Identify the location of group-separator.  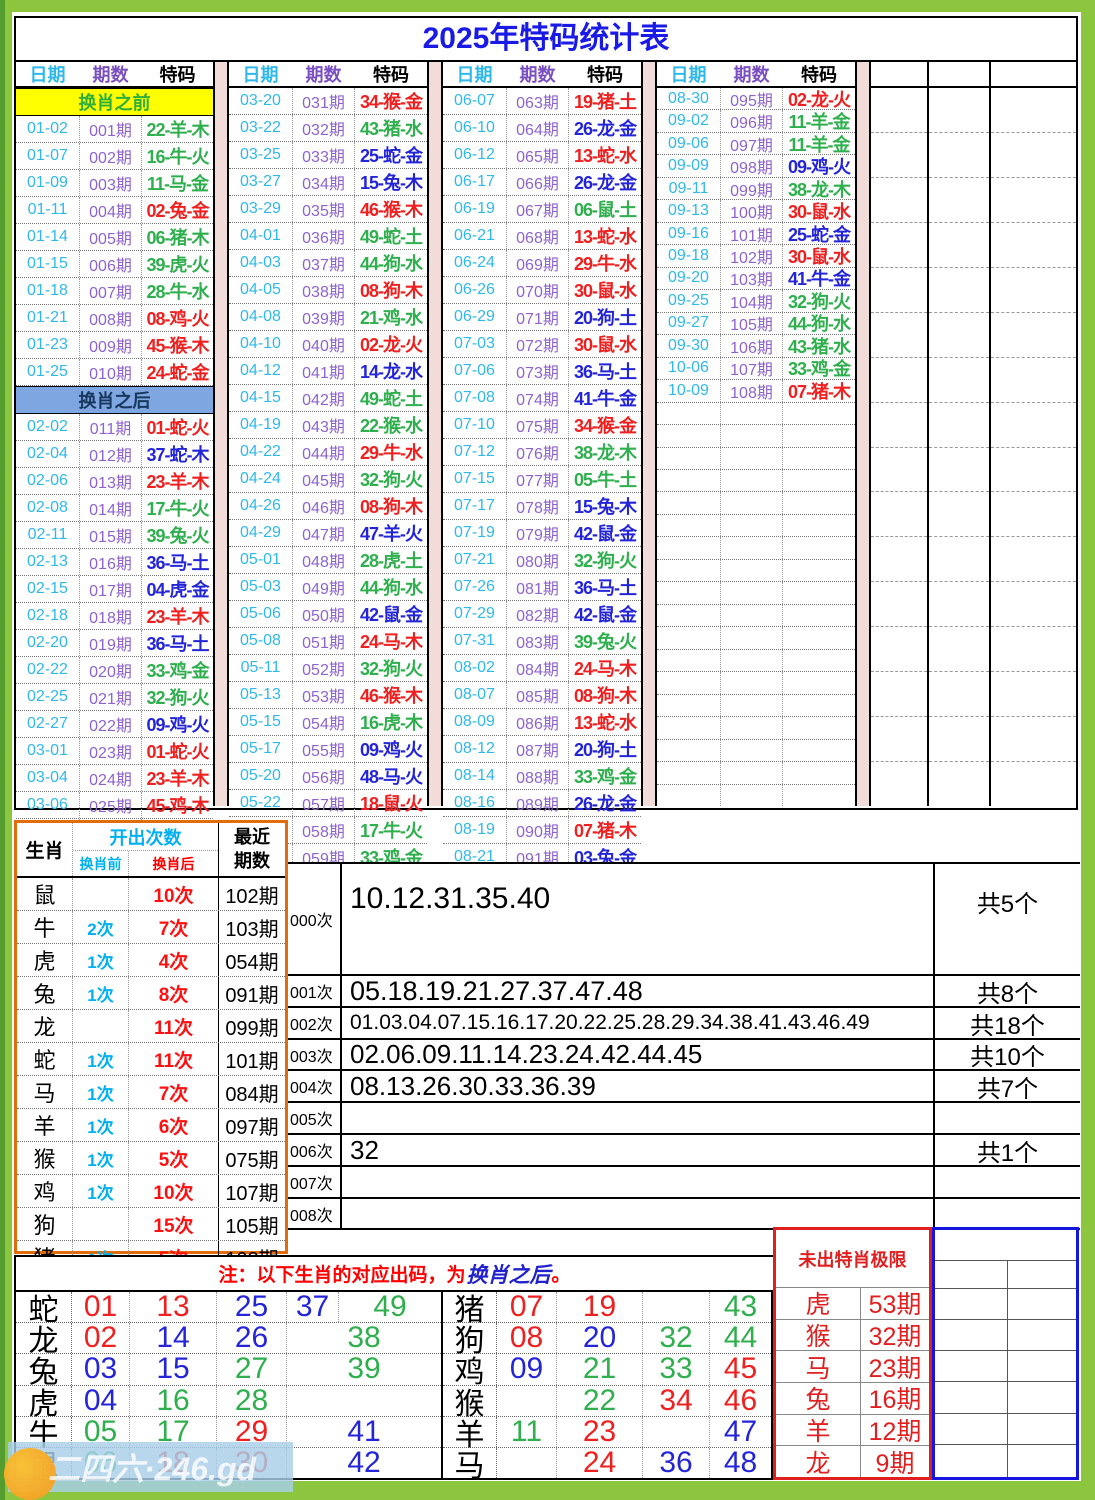
(436, 434).